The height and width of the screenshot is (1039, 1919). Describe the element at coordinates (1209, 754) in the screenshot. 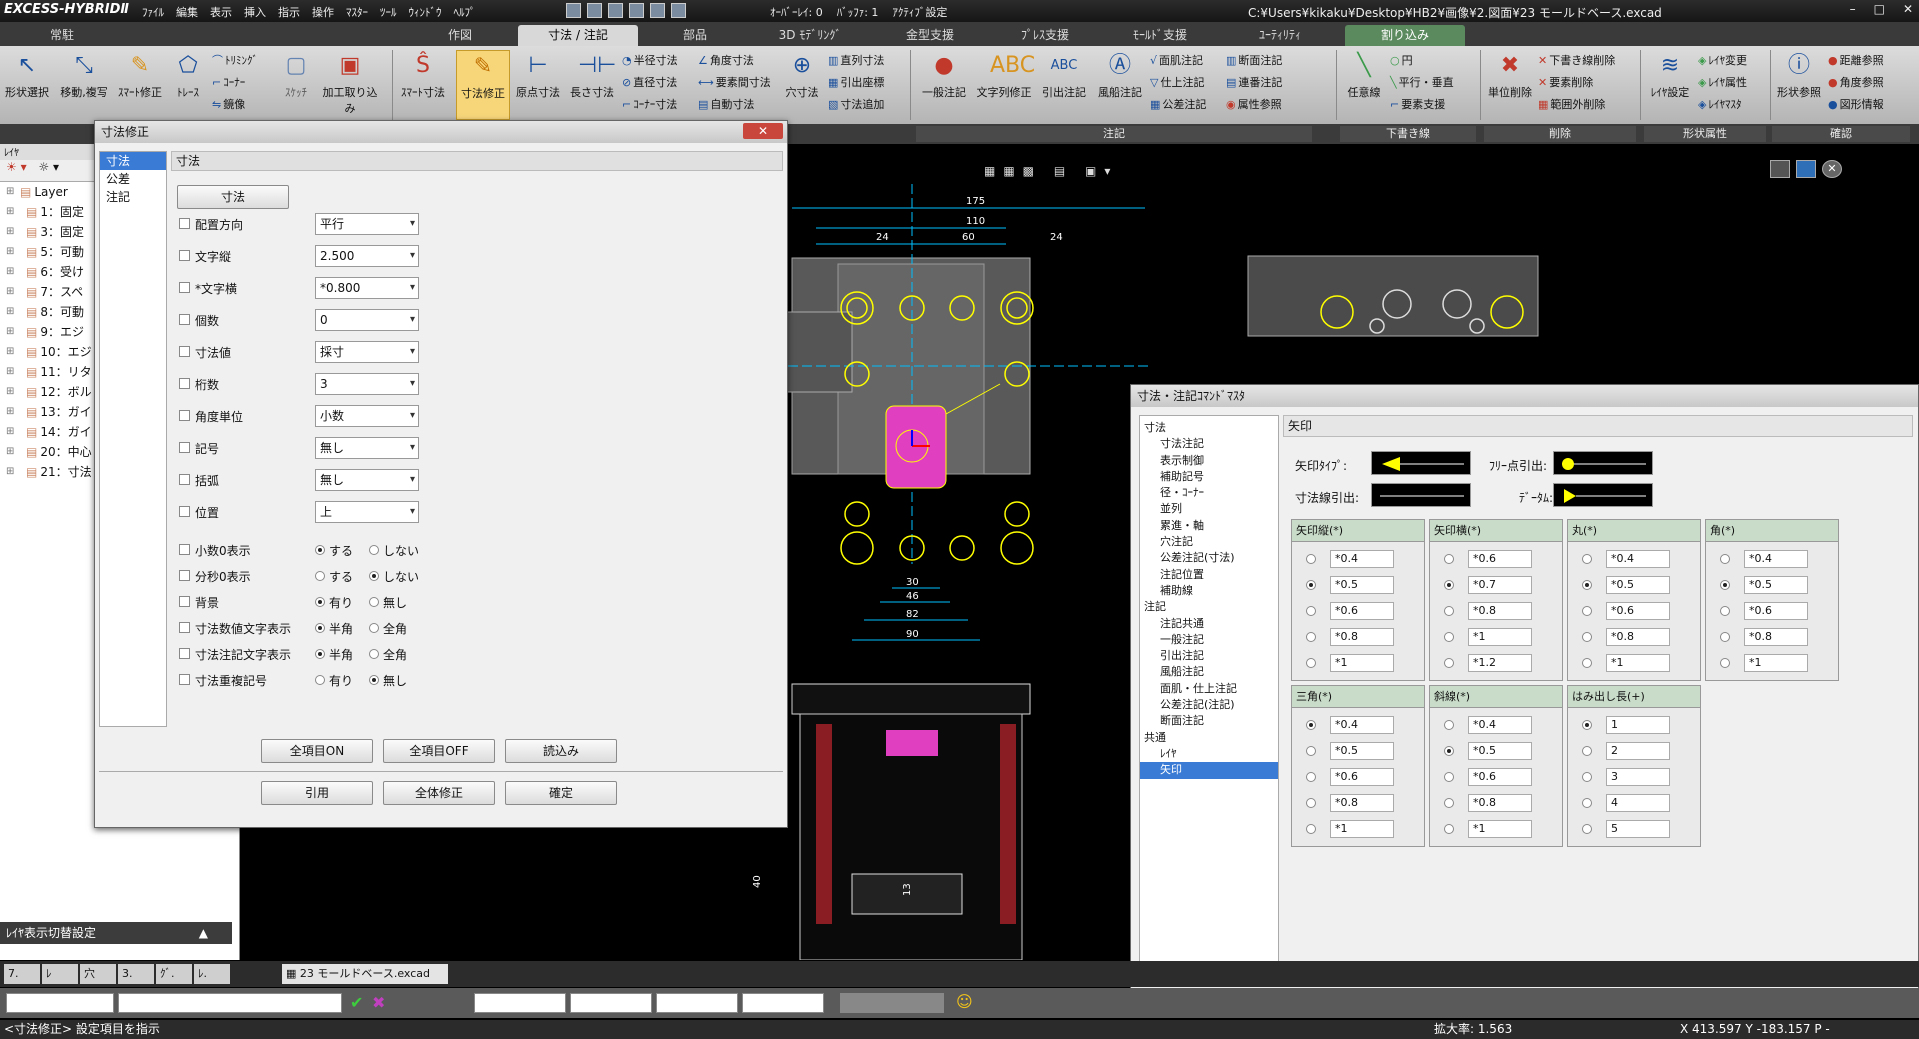

I see `tree-item: ﾚｲﾔ` at that location.